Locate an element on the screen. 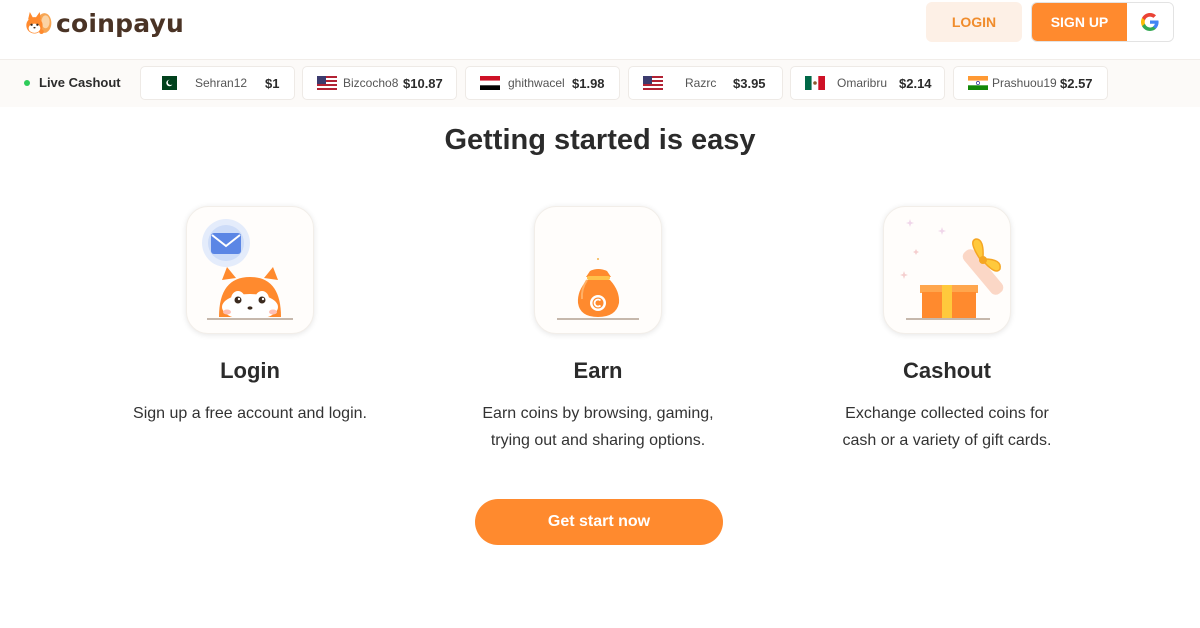  gift-box-icon is located at coordinates (952, 269).